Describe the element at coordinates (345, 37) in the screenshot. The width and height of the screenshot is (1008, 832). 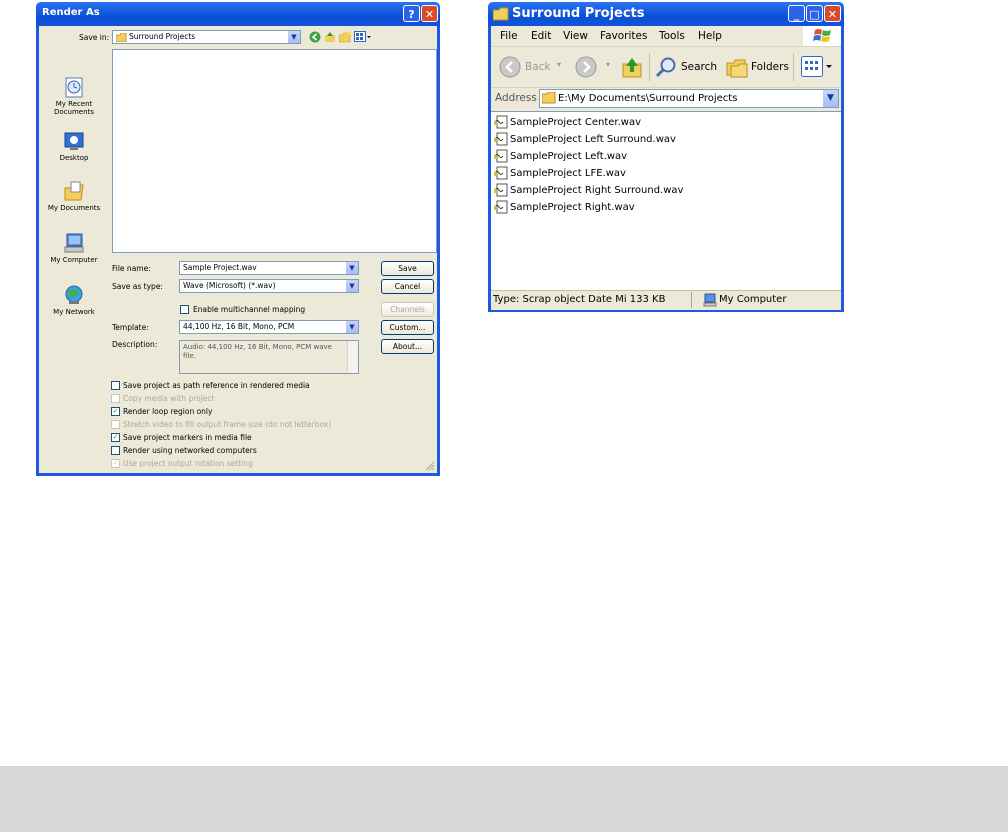
I see `new-folder-icon` at that location.